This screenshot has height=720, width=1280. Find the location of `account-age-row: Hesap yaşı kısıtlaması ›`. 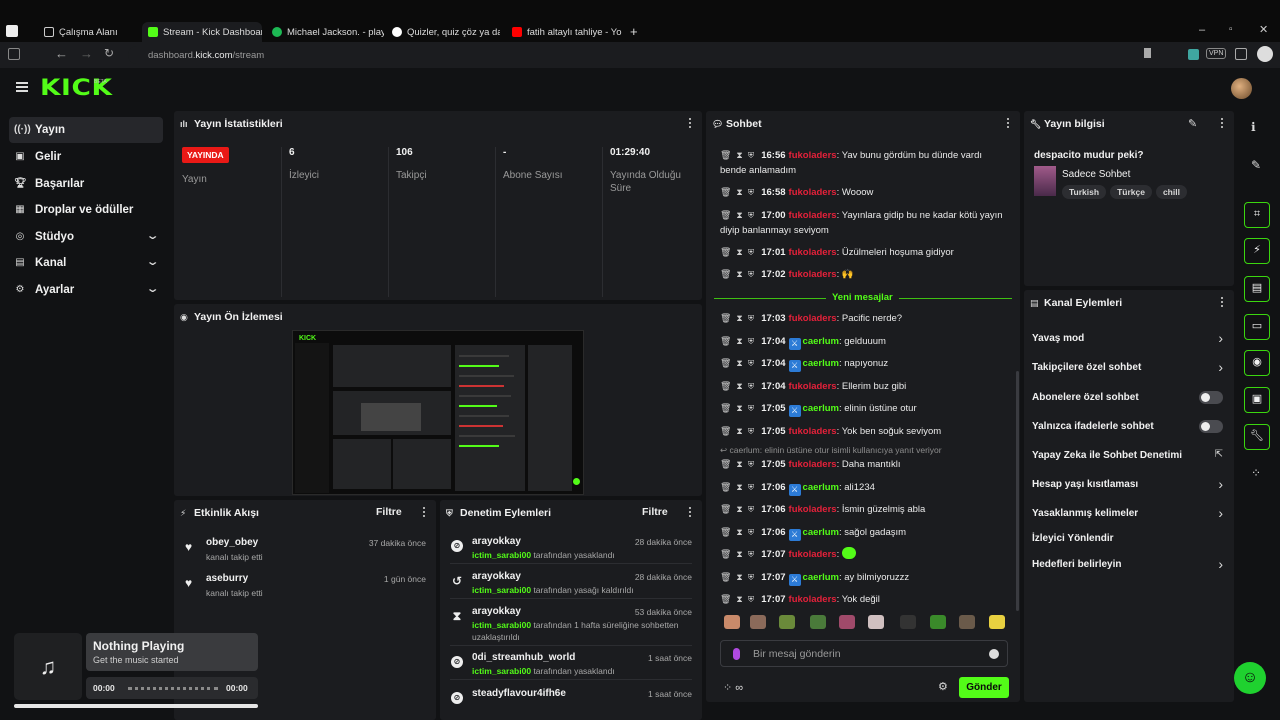

account-age-row: Hesap yaşı kısıtlaması › is located at coordinates (1129, 484).